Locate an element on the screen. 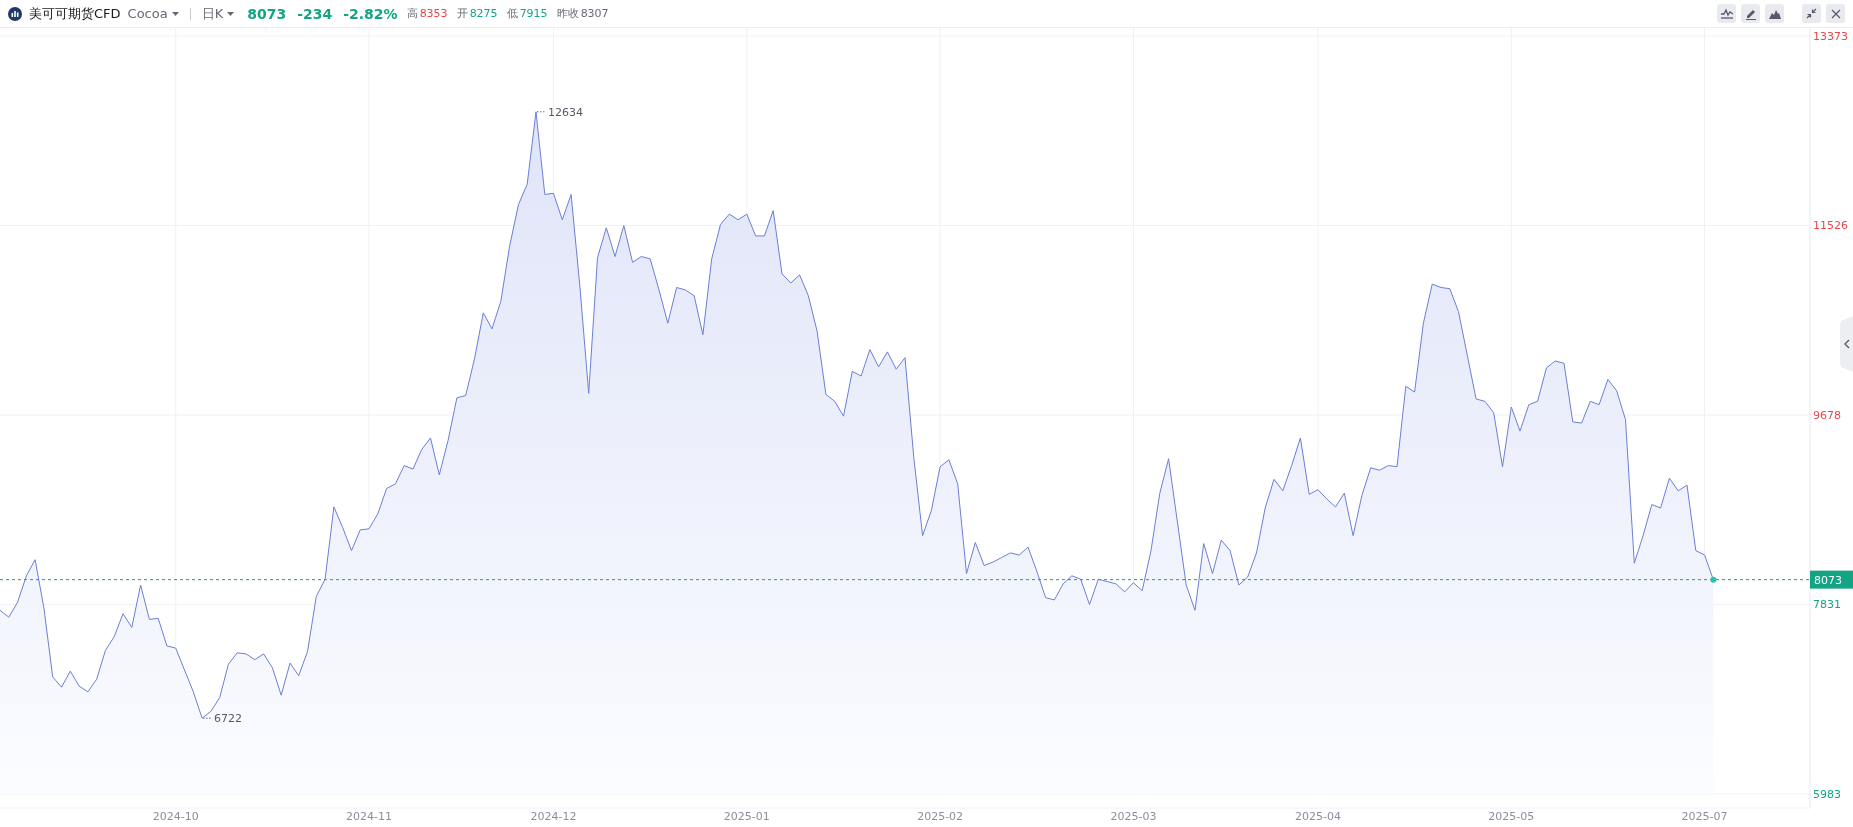  x-axis-label: 2025-05 is located at coordinates (1511, 816).